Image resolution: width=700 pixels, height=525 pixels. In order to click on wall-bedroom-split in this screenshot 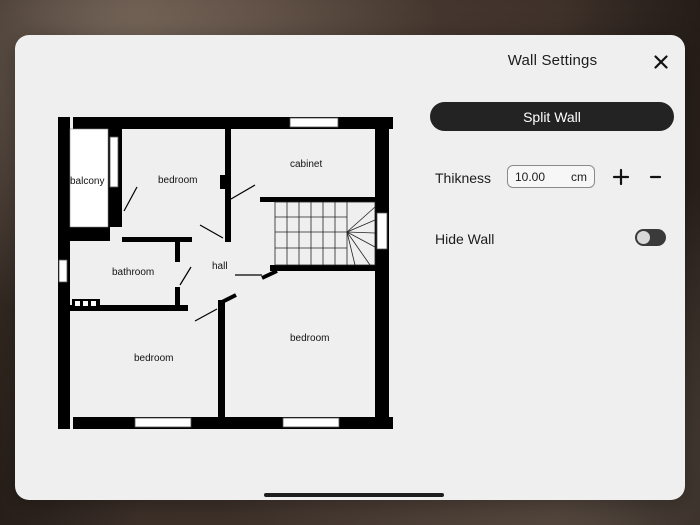, I will do `click(221, 358)`.